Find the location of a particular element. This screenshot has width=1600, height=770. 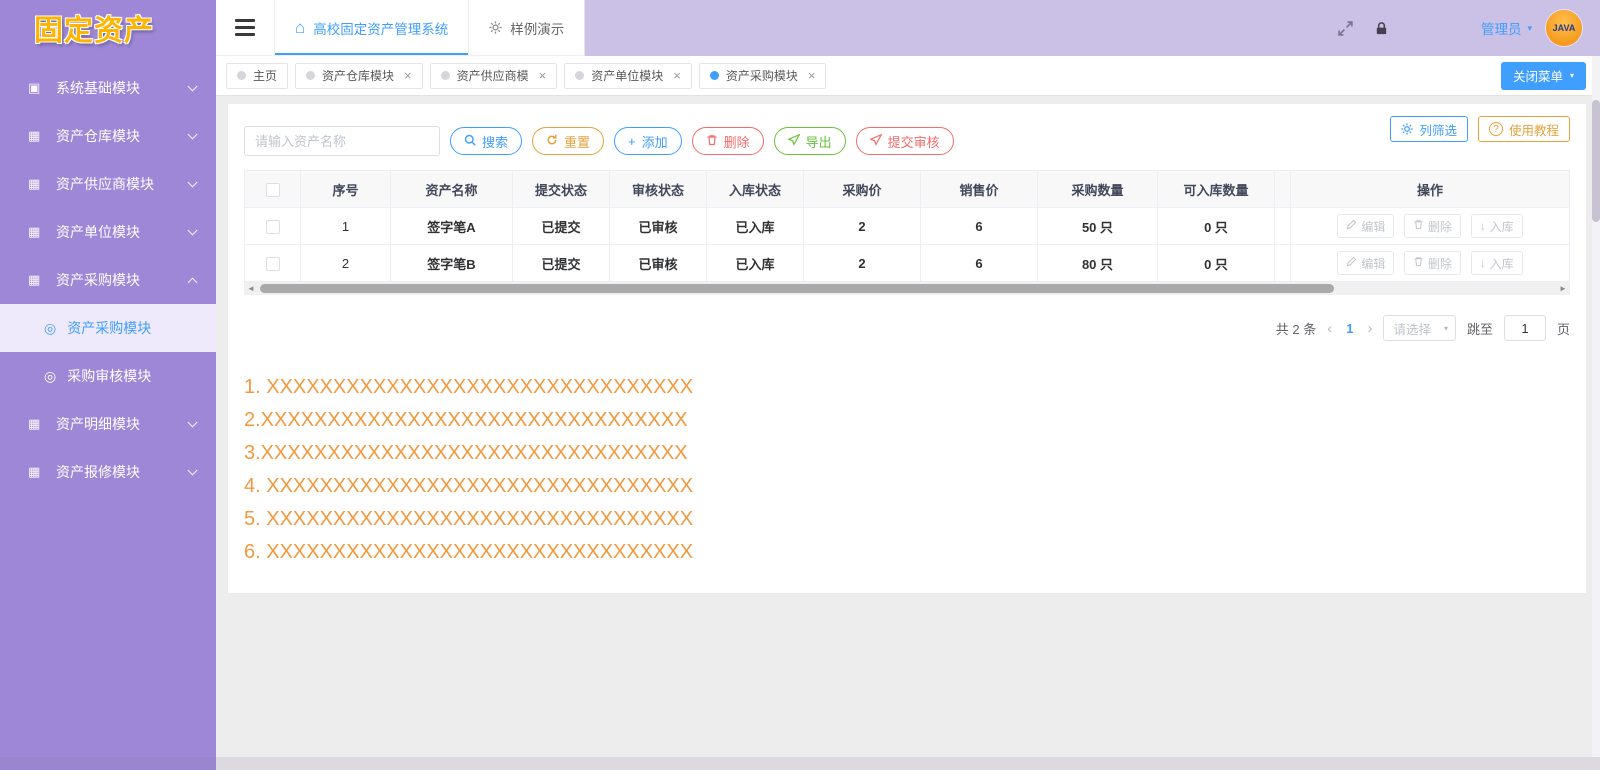

tag-label: 资产仓库模块 is located at coordinates (358, 76).